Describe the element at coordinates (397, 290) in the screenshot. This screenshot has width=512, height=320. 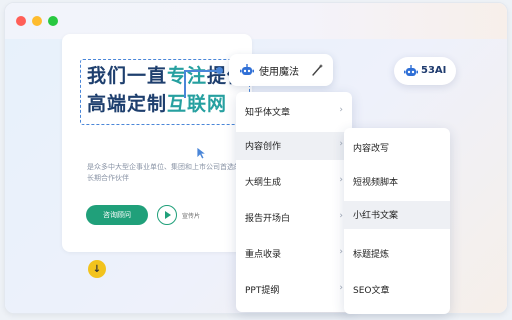
I see `submenu-item-seo-article: SEO文章` at that location.